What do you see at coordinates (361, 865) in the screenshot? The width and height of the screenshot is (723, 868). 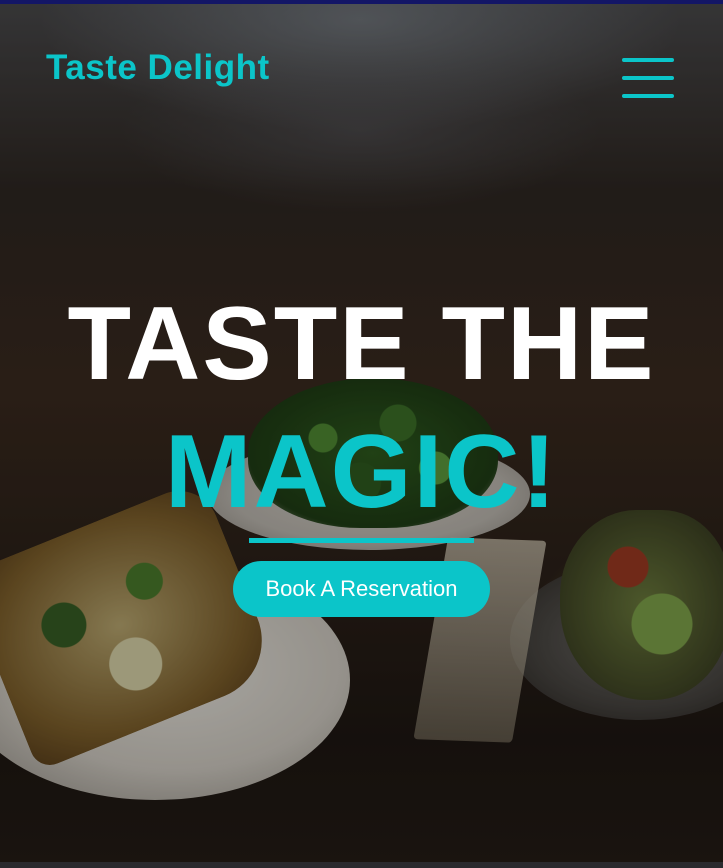 I see `bottom-edge-strip` at bounding box center [361, 865].